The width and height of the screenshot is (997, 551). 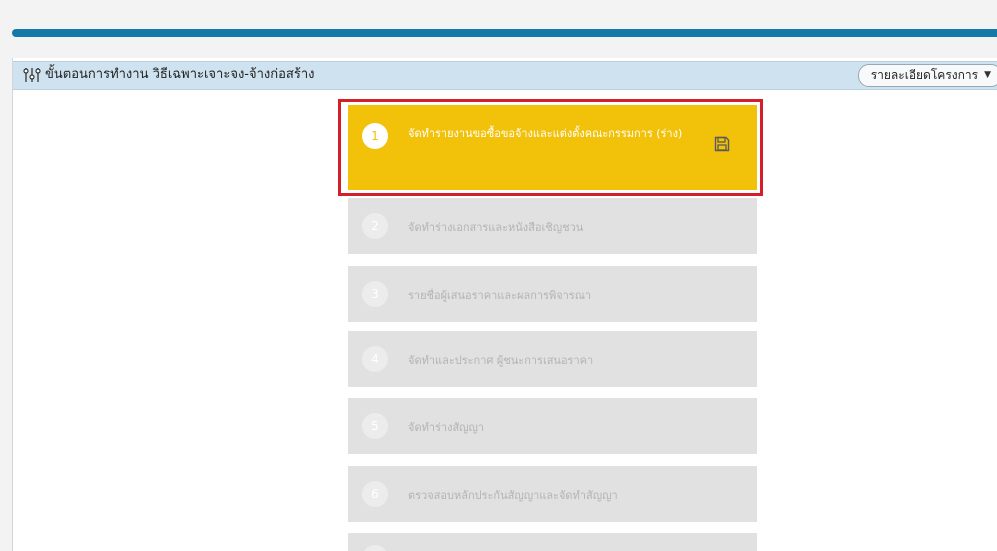 I want to click on project-details-button: รายละเอียดโครงการ ▼, so click(x=927, y=75).